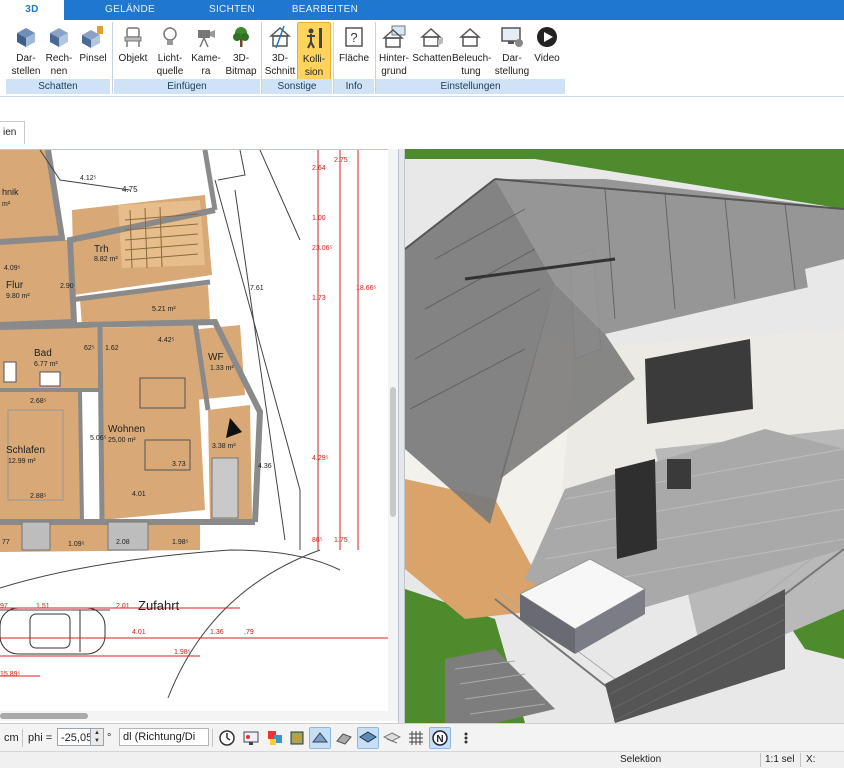 The image size is (844, 768). What do you see at coordinates (416, 738) in the screenshot?
I see `grid-icon` at bounding box center [416, 738].